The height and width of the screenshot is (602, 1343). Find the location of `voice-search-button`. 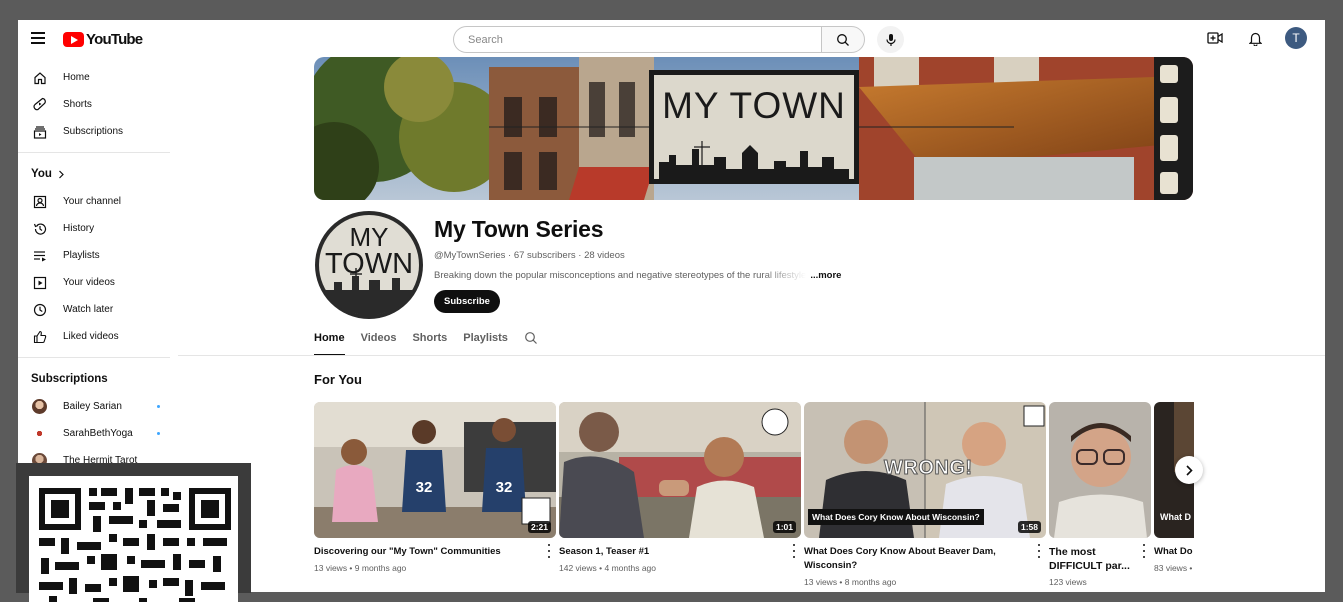

voice-search-button is located at coordinates (890, 39).